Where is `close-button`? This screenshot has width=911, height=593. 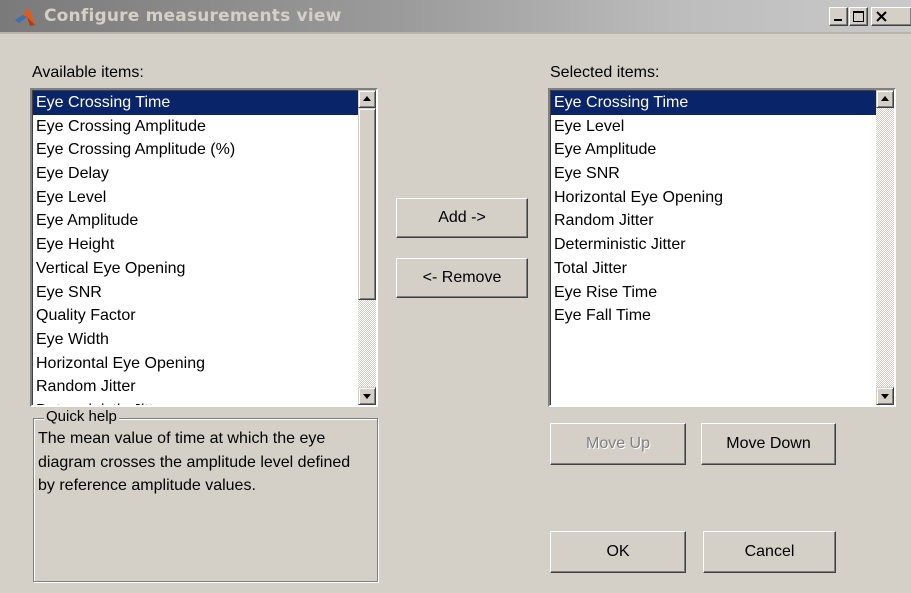 close-button is located at coordinates (891, 16).